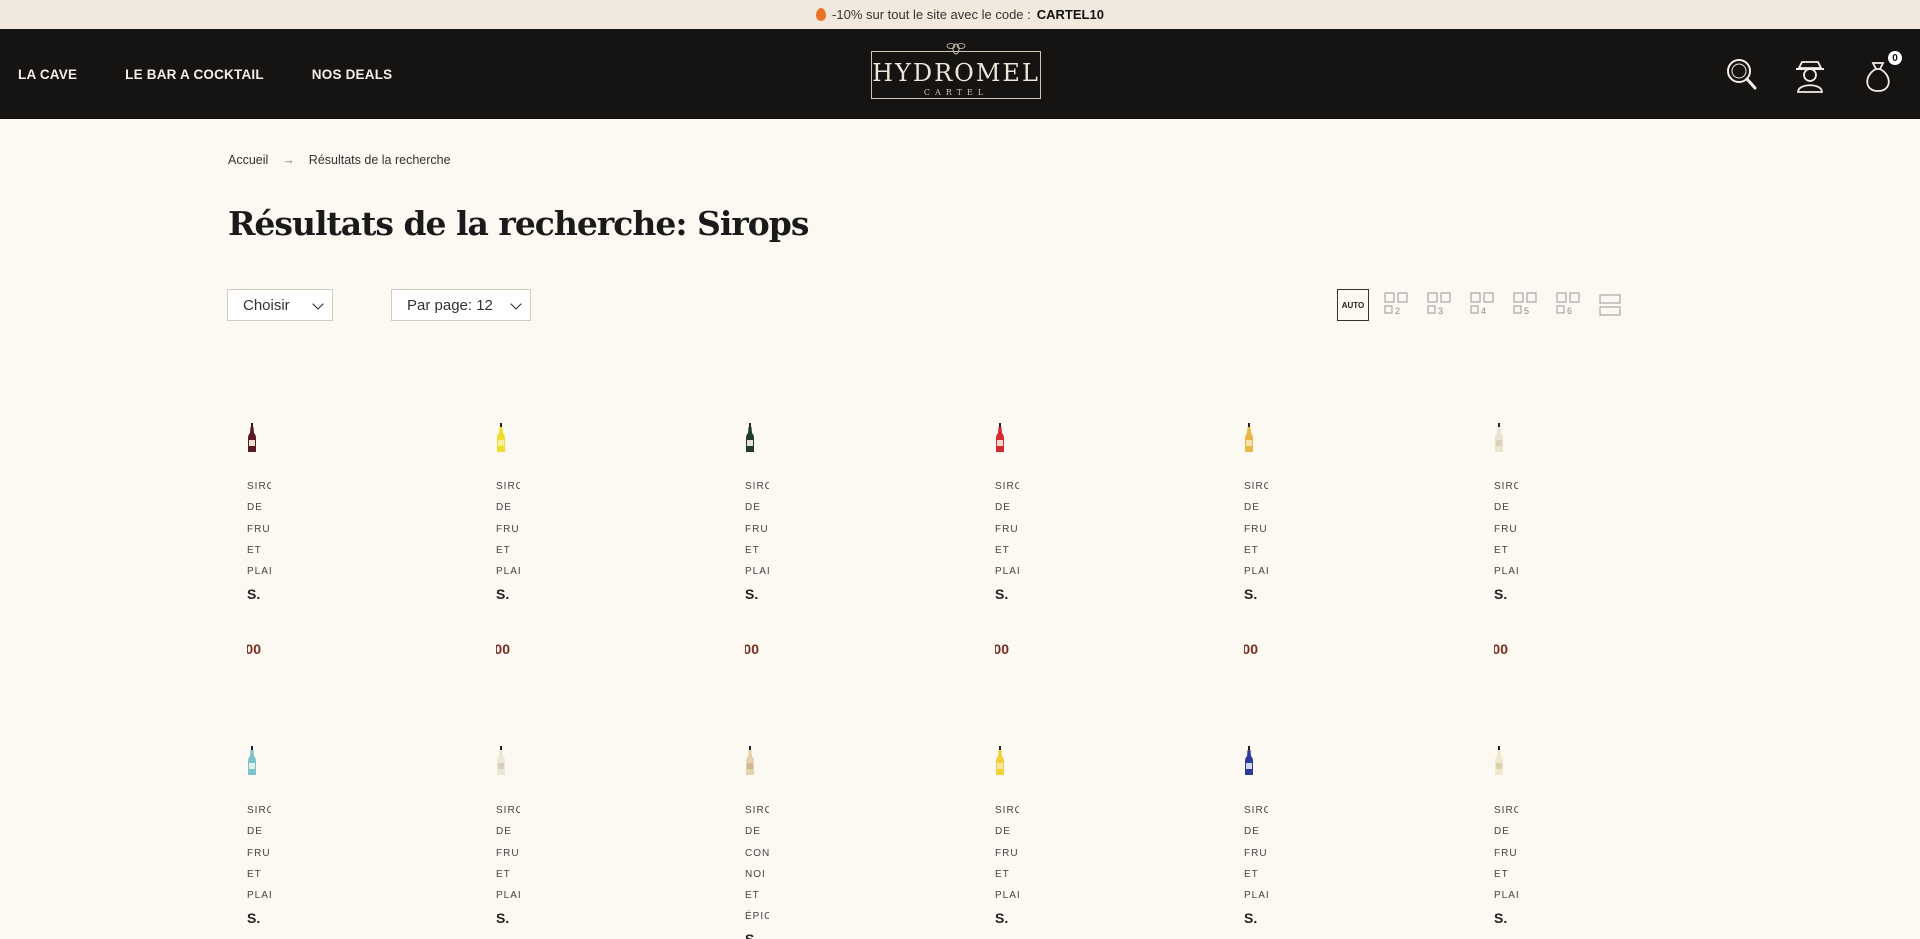 The height and width of the screenshot is (939, 1920). I want to click on page-title: Résultats de la recherche: Sirops, so click(518, 223).